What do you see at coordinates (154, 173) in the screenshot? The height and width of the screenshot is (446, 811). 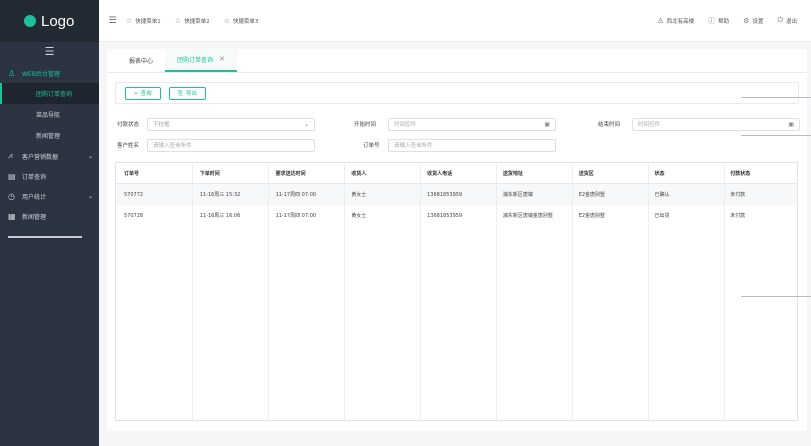 I see `col-order-no: 订单号` at bounding box center [154, 173].